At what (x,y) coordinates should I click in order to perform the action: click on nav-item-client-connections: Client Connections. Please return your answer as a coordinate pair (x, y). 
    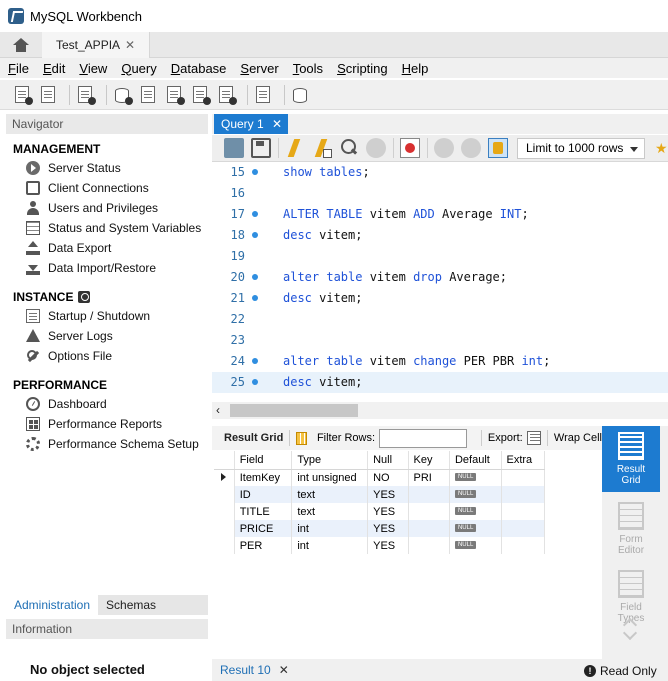
    Looking at the image, I should click on (107, 188).